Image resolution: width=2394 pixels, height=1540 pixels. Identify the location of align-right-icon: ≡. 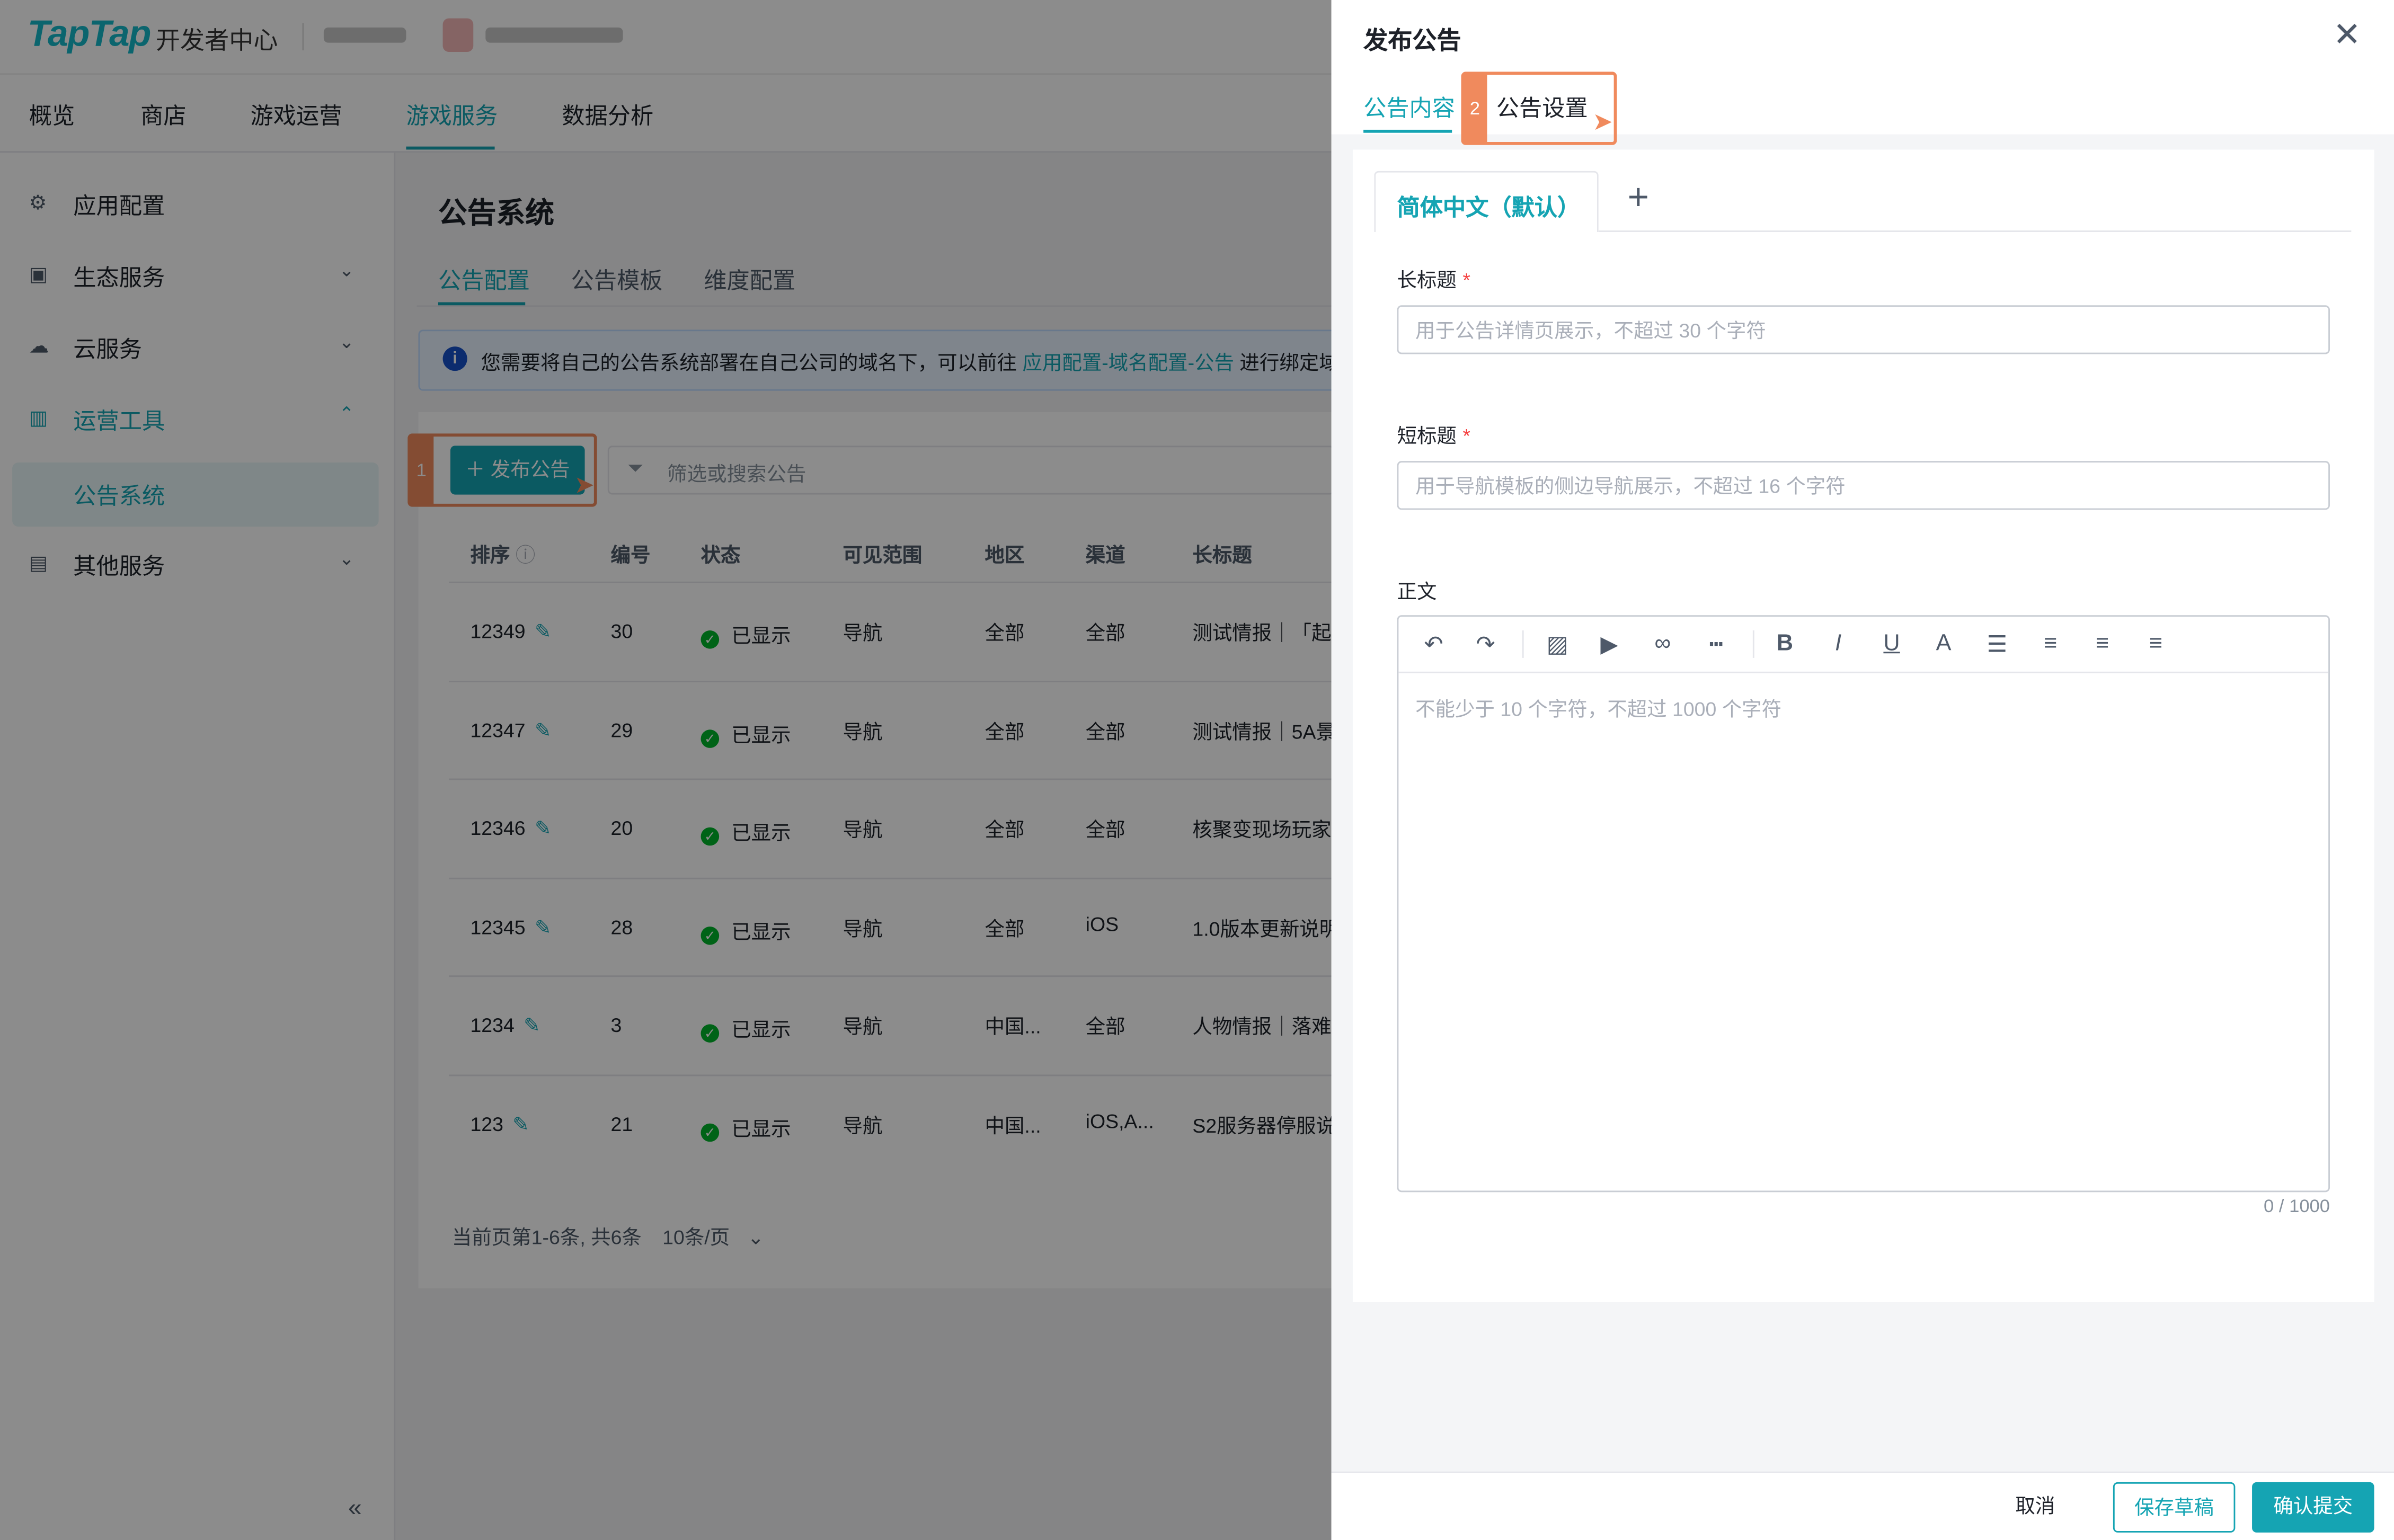
(2156, 643).